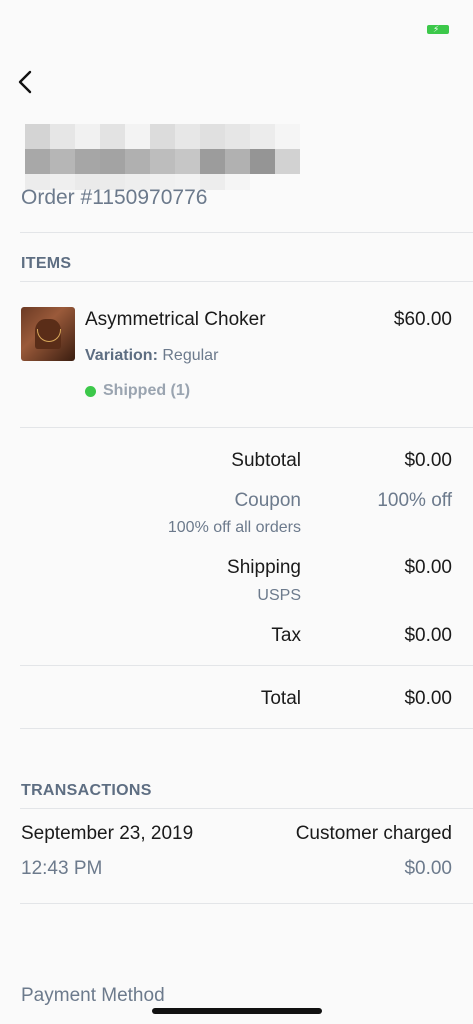 The image size is (473, 1024). I want to click on shipping-value: $0.00, so click(428, 567).